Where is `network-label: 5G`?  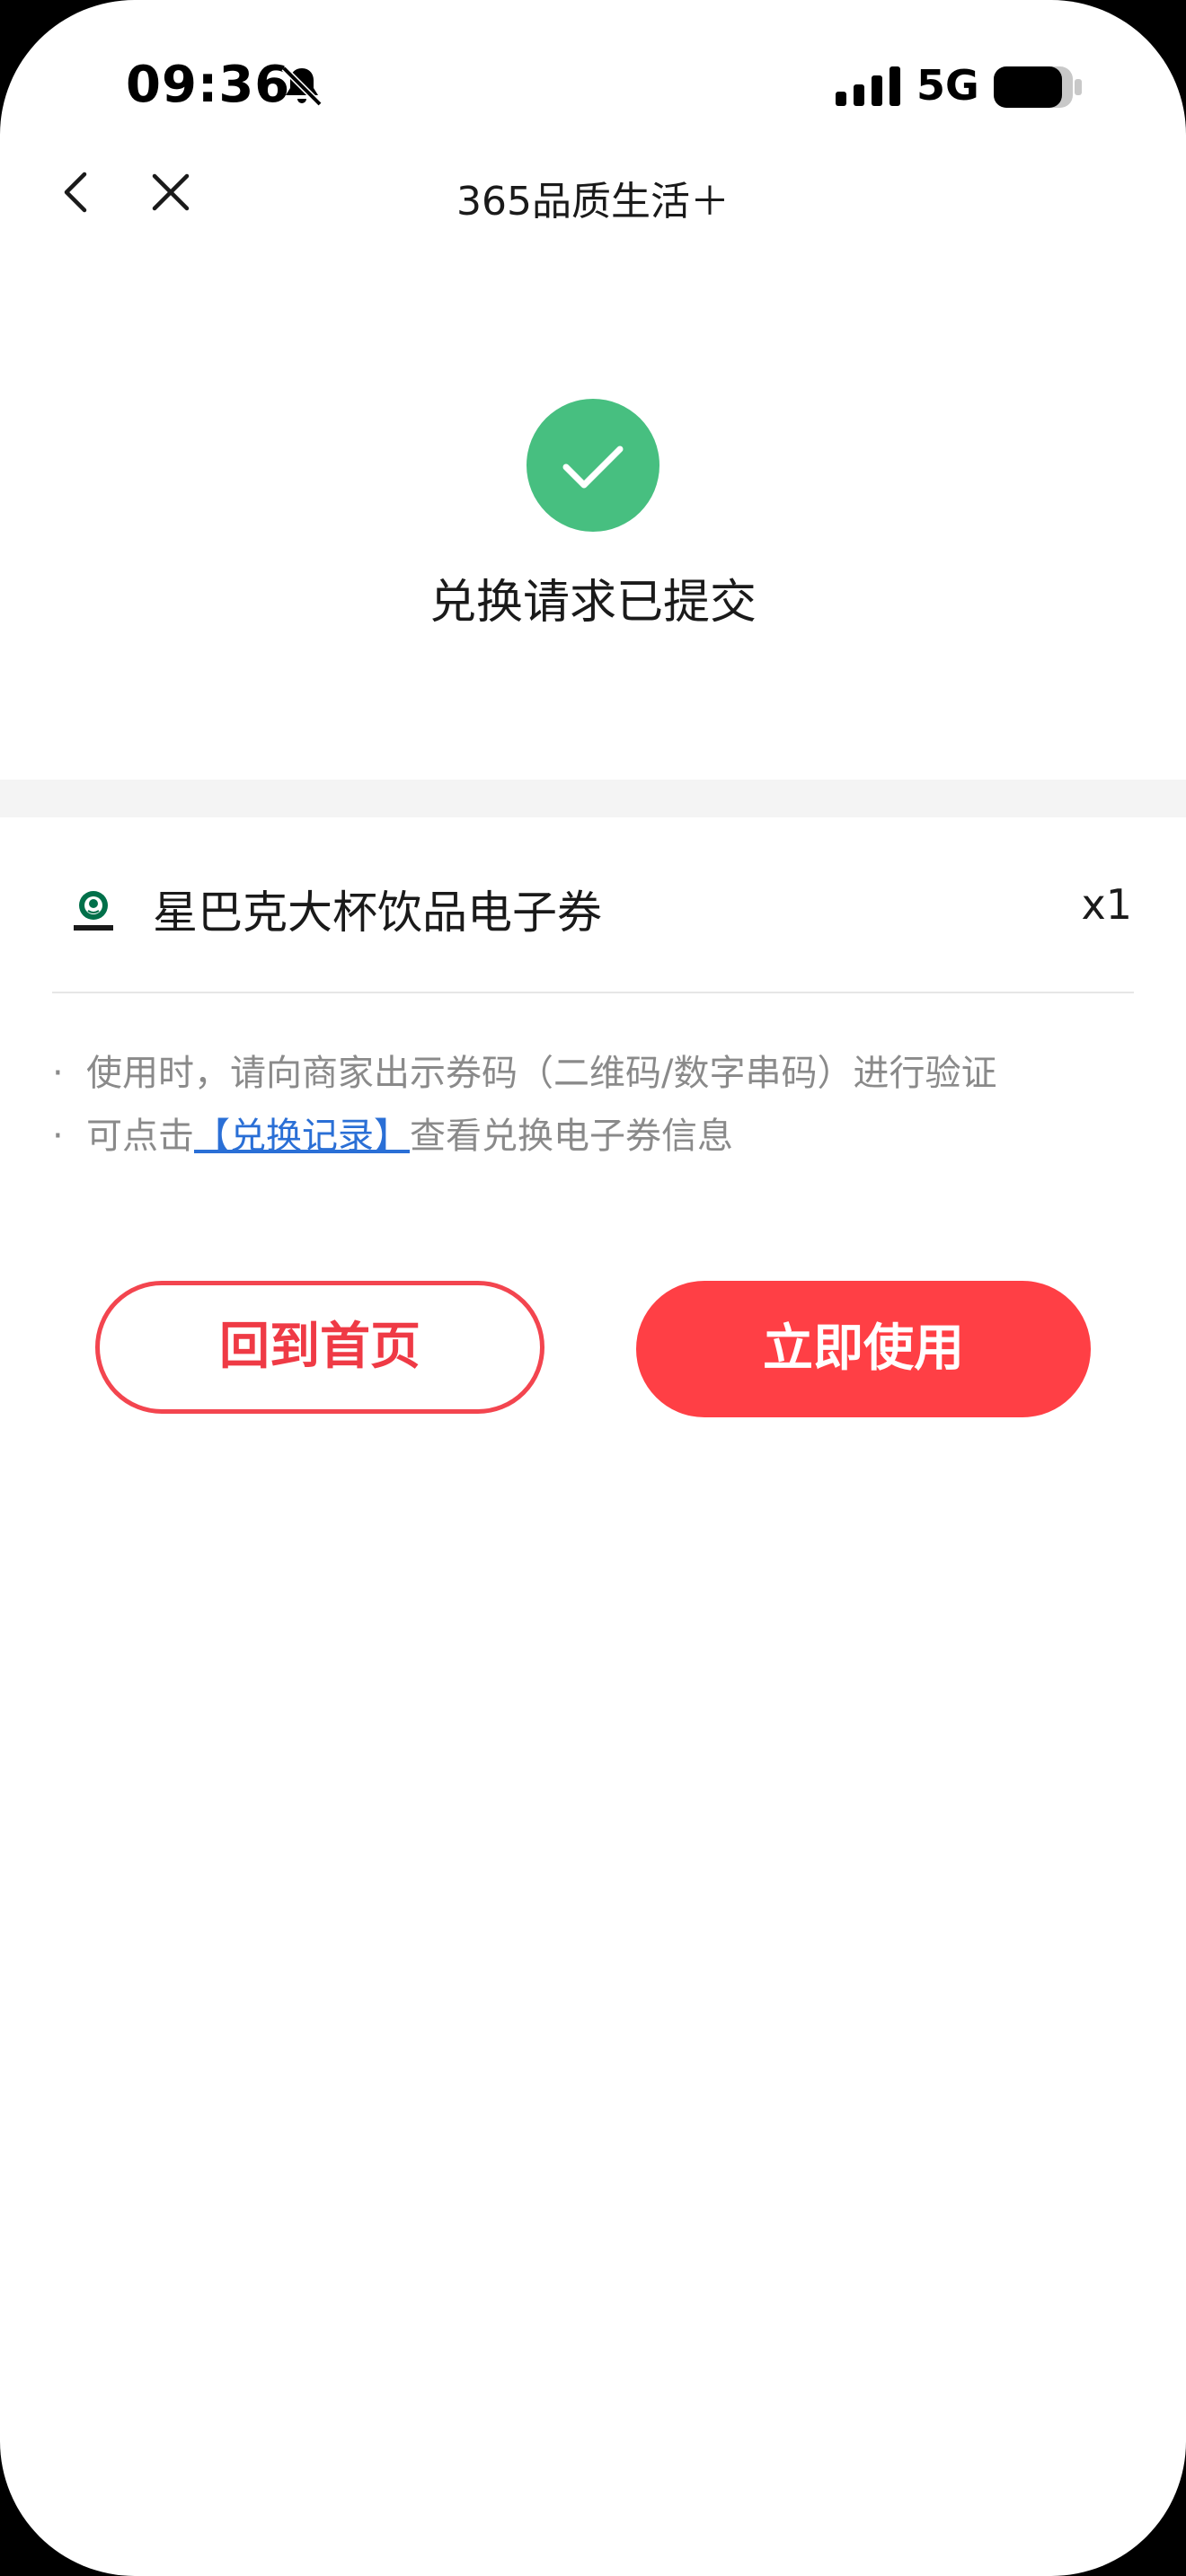
network-label: 5G is located at coordinates (947, 85).